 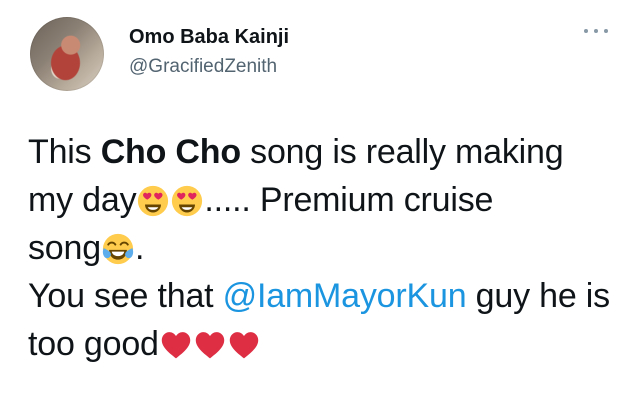 I want to click on author-block: Omo Baba Kainji @GracifiedZenith, so click(x=209, y=52).